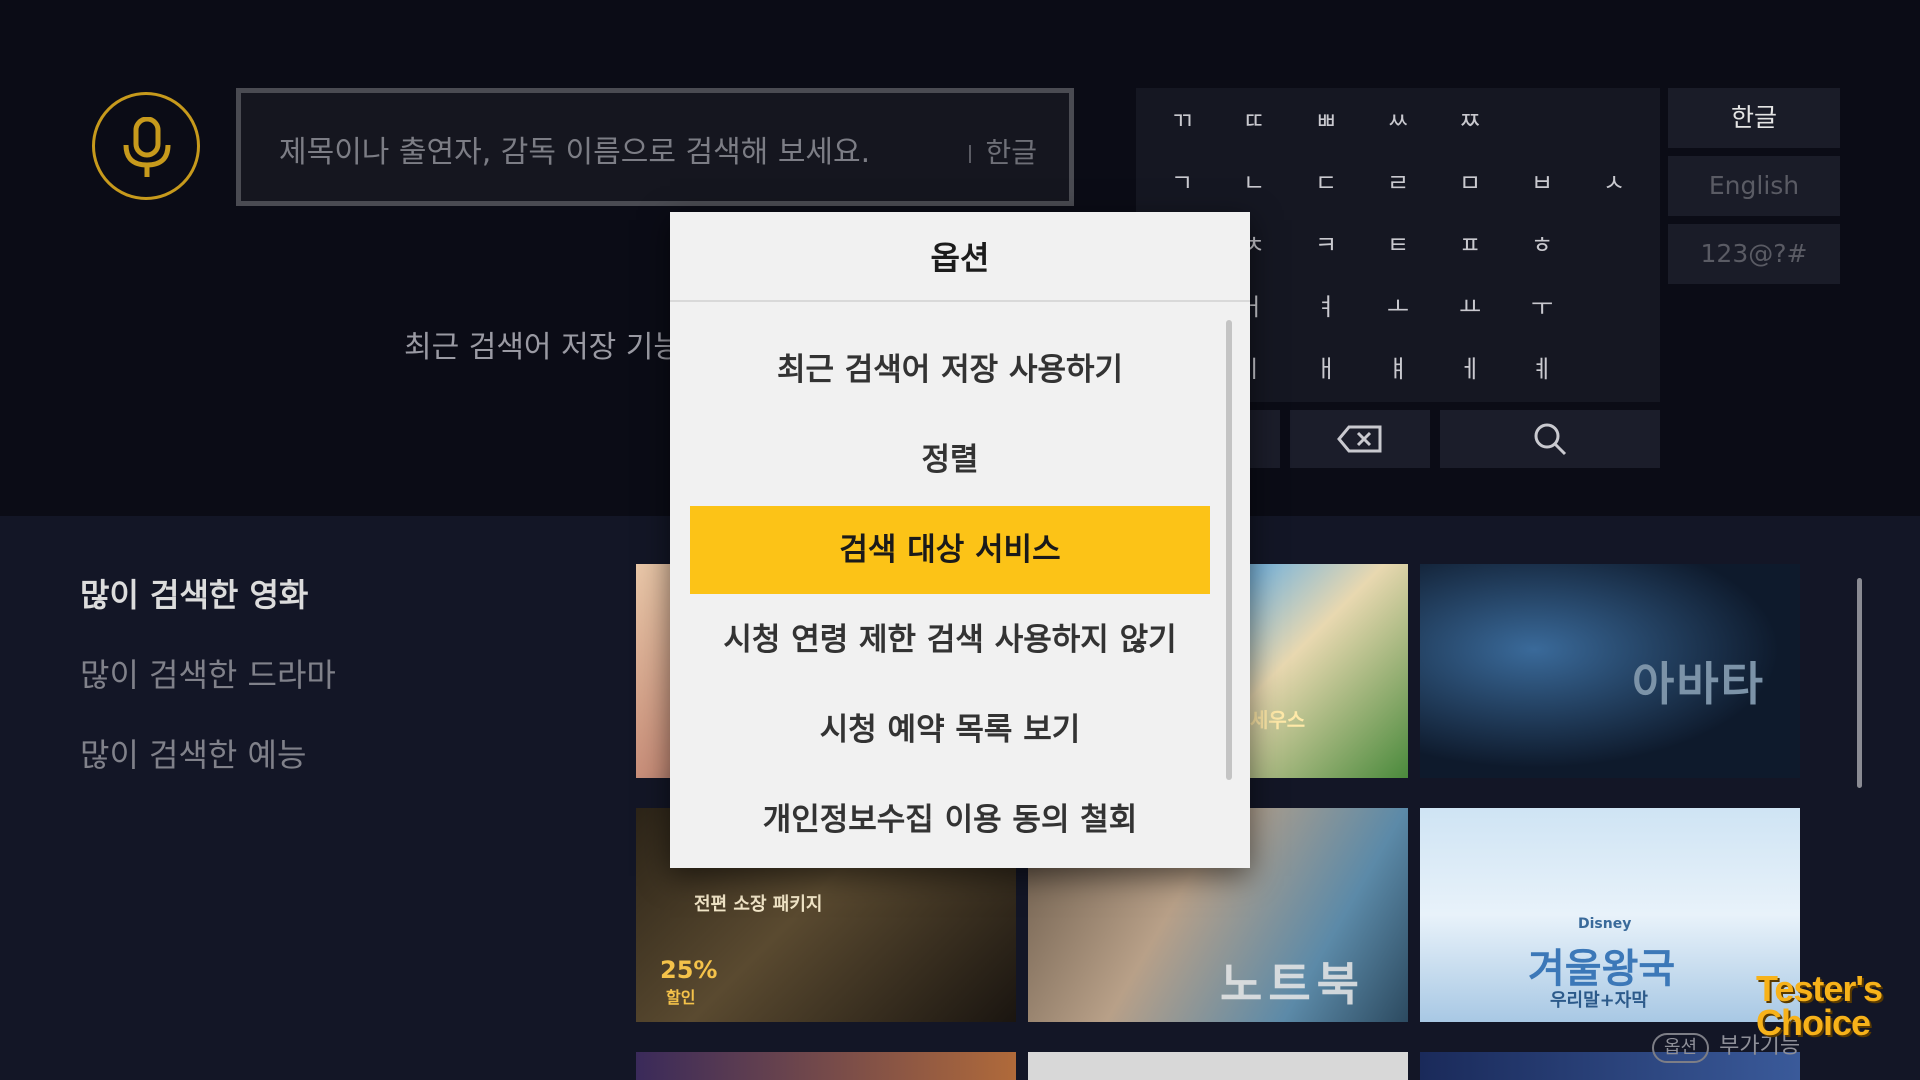 This screenshot has height=1080, width=1920. I want to click on key: ㄹ, so click(1398, 183).